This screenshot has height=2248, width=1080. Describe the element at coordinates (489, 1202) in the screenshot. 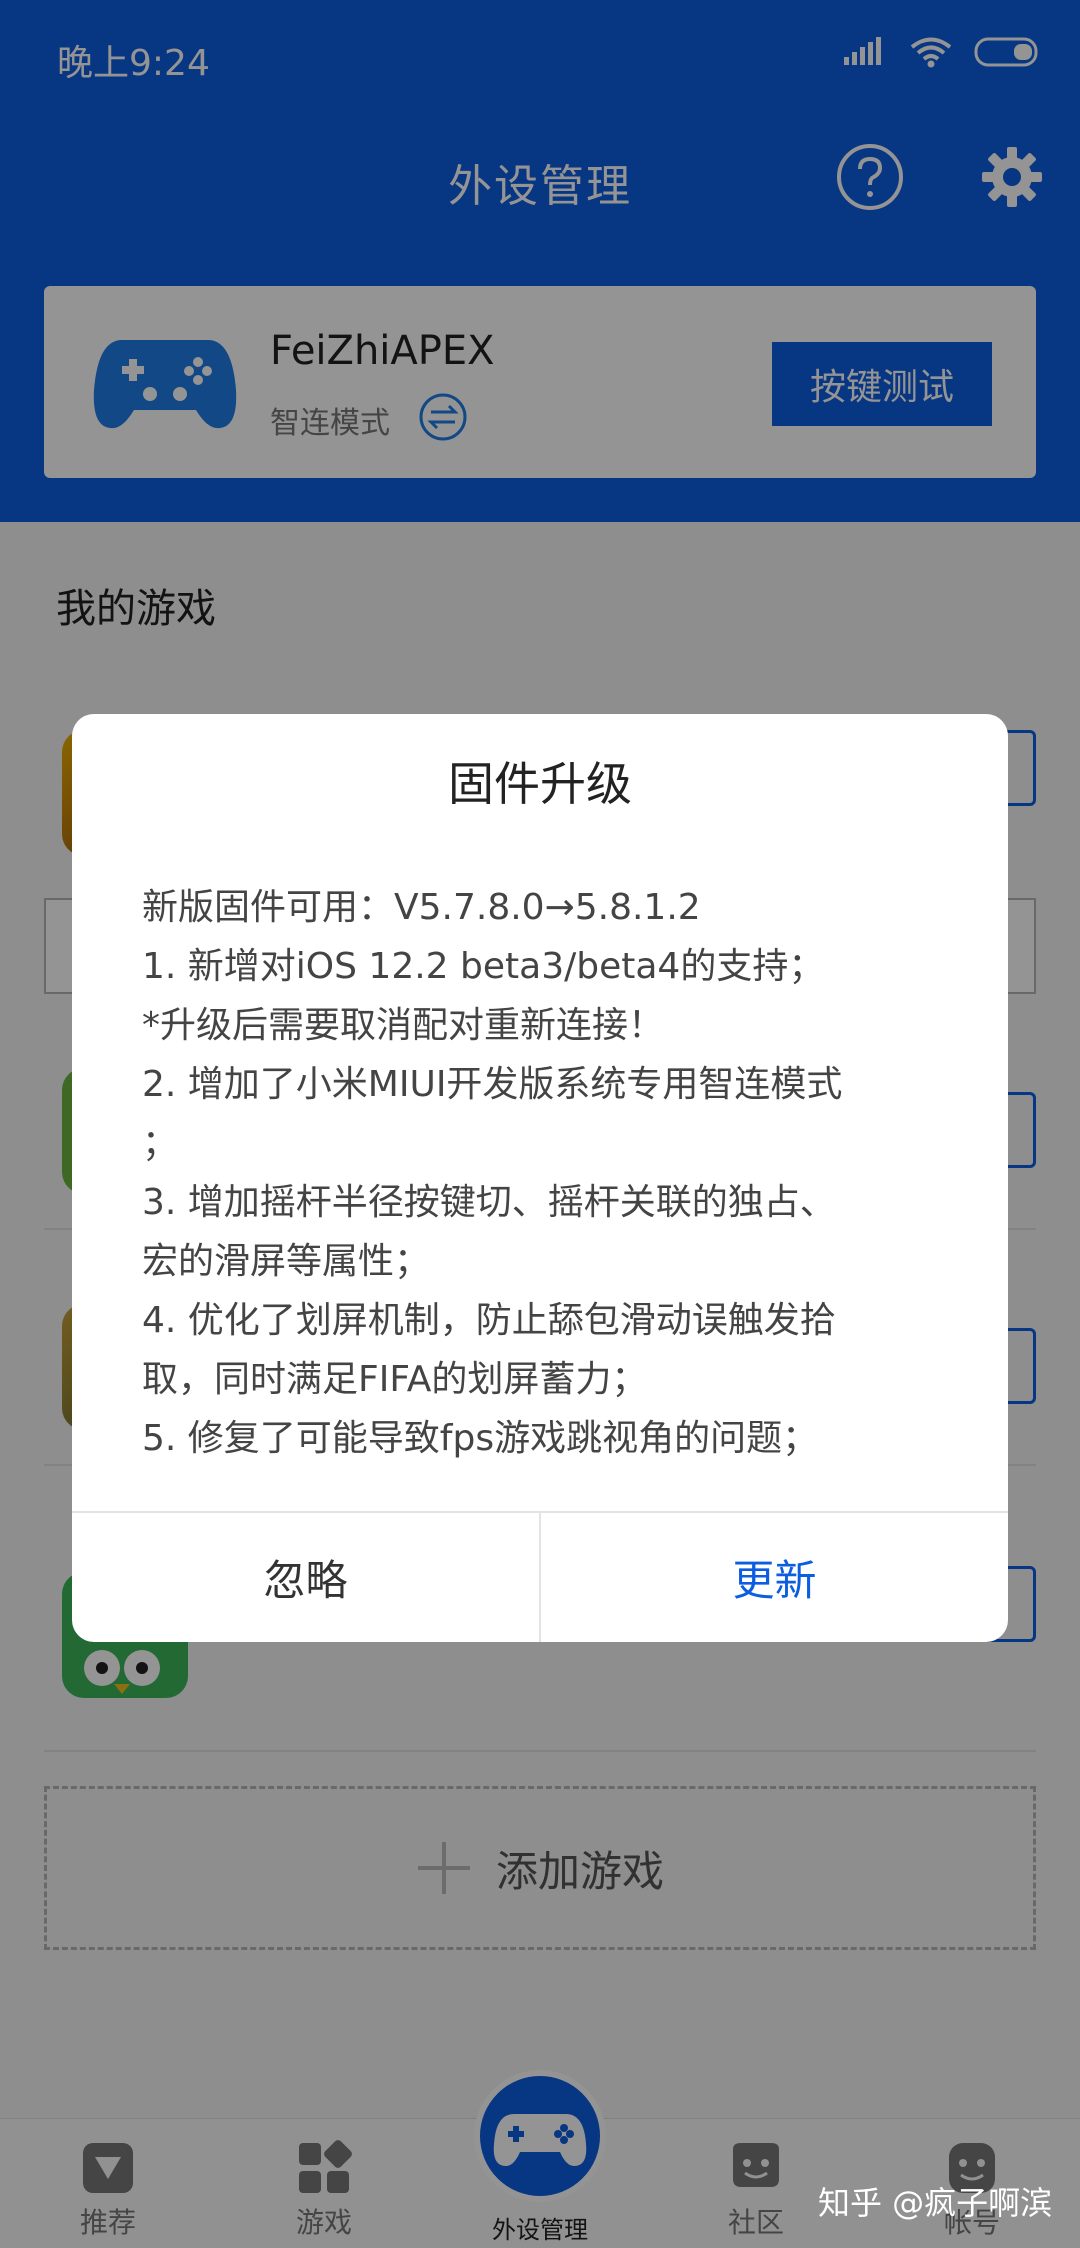

I see `dialog-line: 3. 增加摇杆半径按键切、摇杆关联的独占、` at that location.